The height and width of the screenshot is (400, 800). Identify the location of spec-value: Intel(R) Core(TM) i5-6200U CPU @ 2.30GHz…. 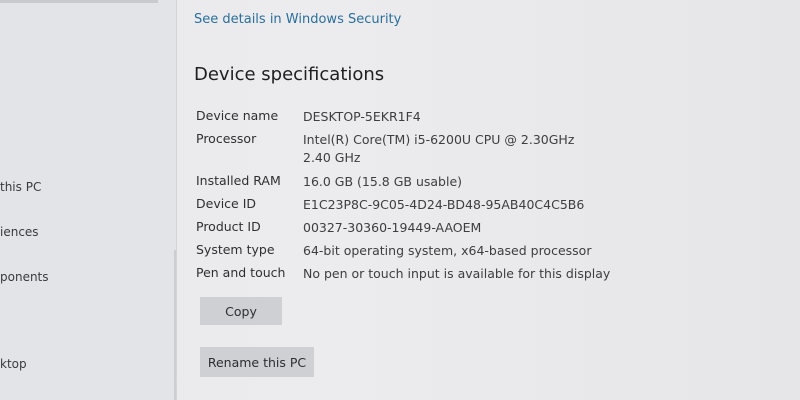
(439, 148).